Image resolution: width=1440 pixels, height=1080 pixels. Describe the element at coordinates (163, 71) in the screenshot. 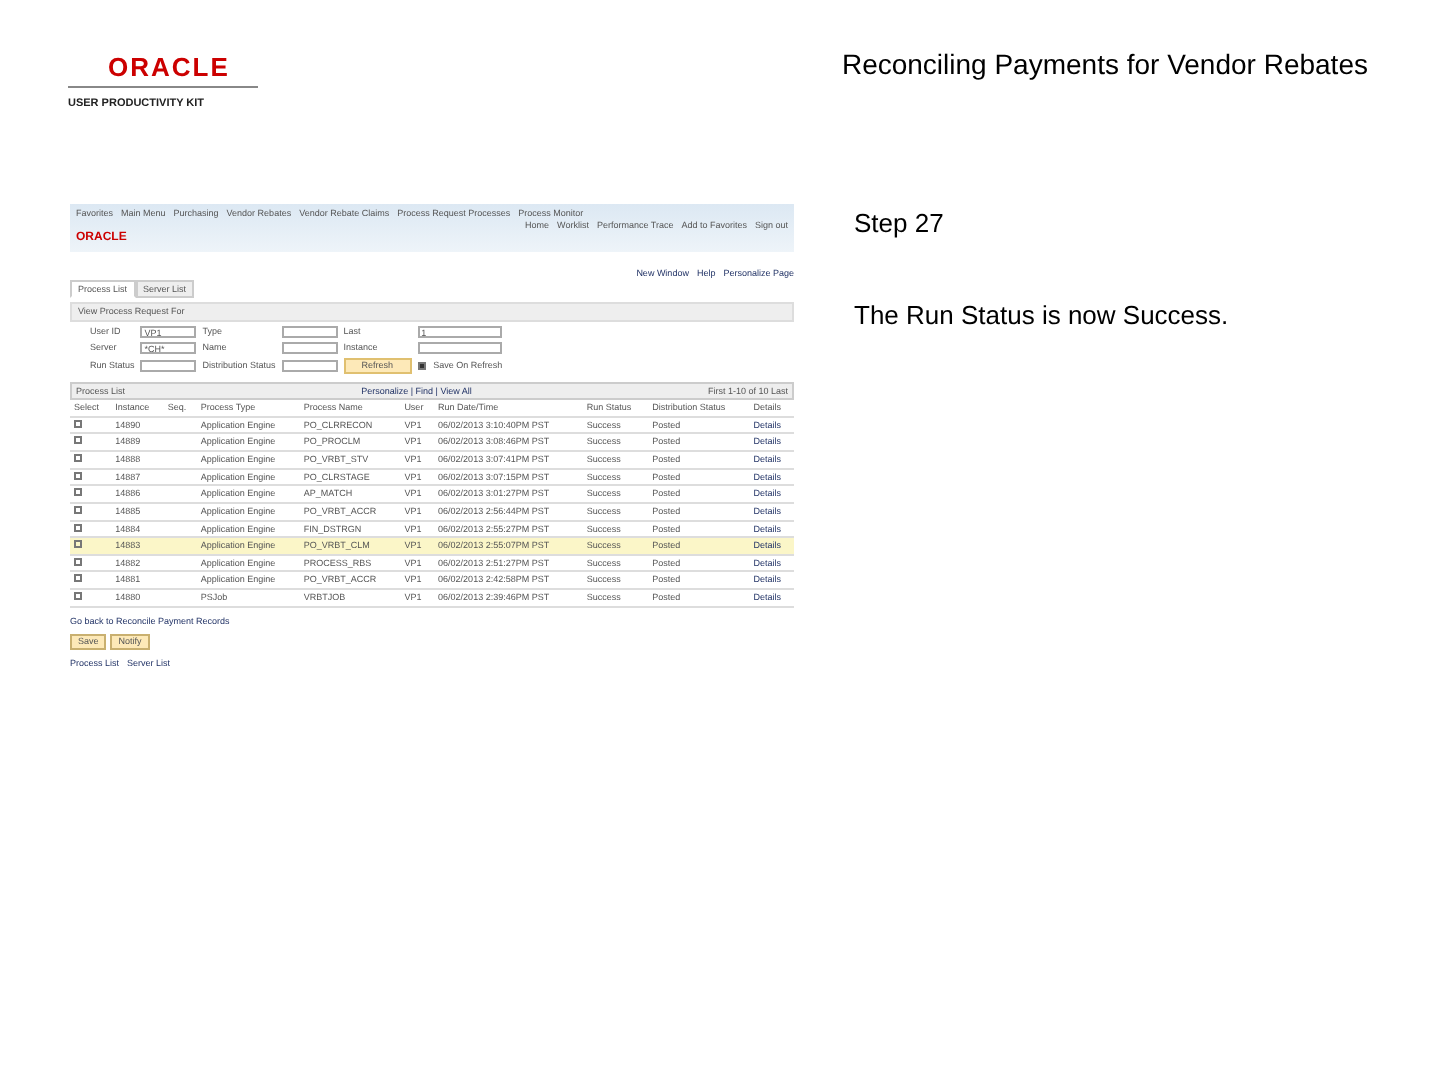

I see `oracle-logo: ORACLE` at that location.